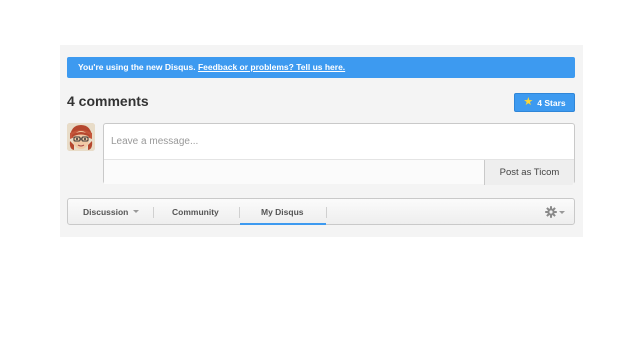  Describe the element at coordinates (339, 172) in the screenshot. I see `composer-toolbar: Post as Ticom` at that location.